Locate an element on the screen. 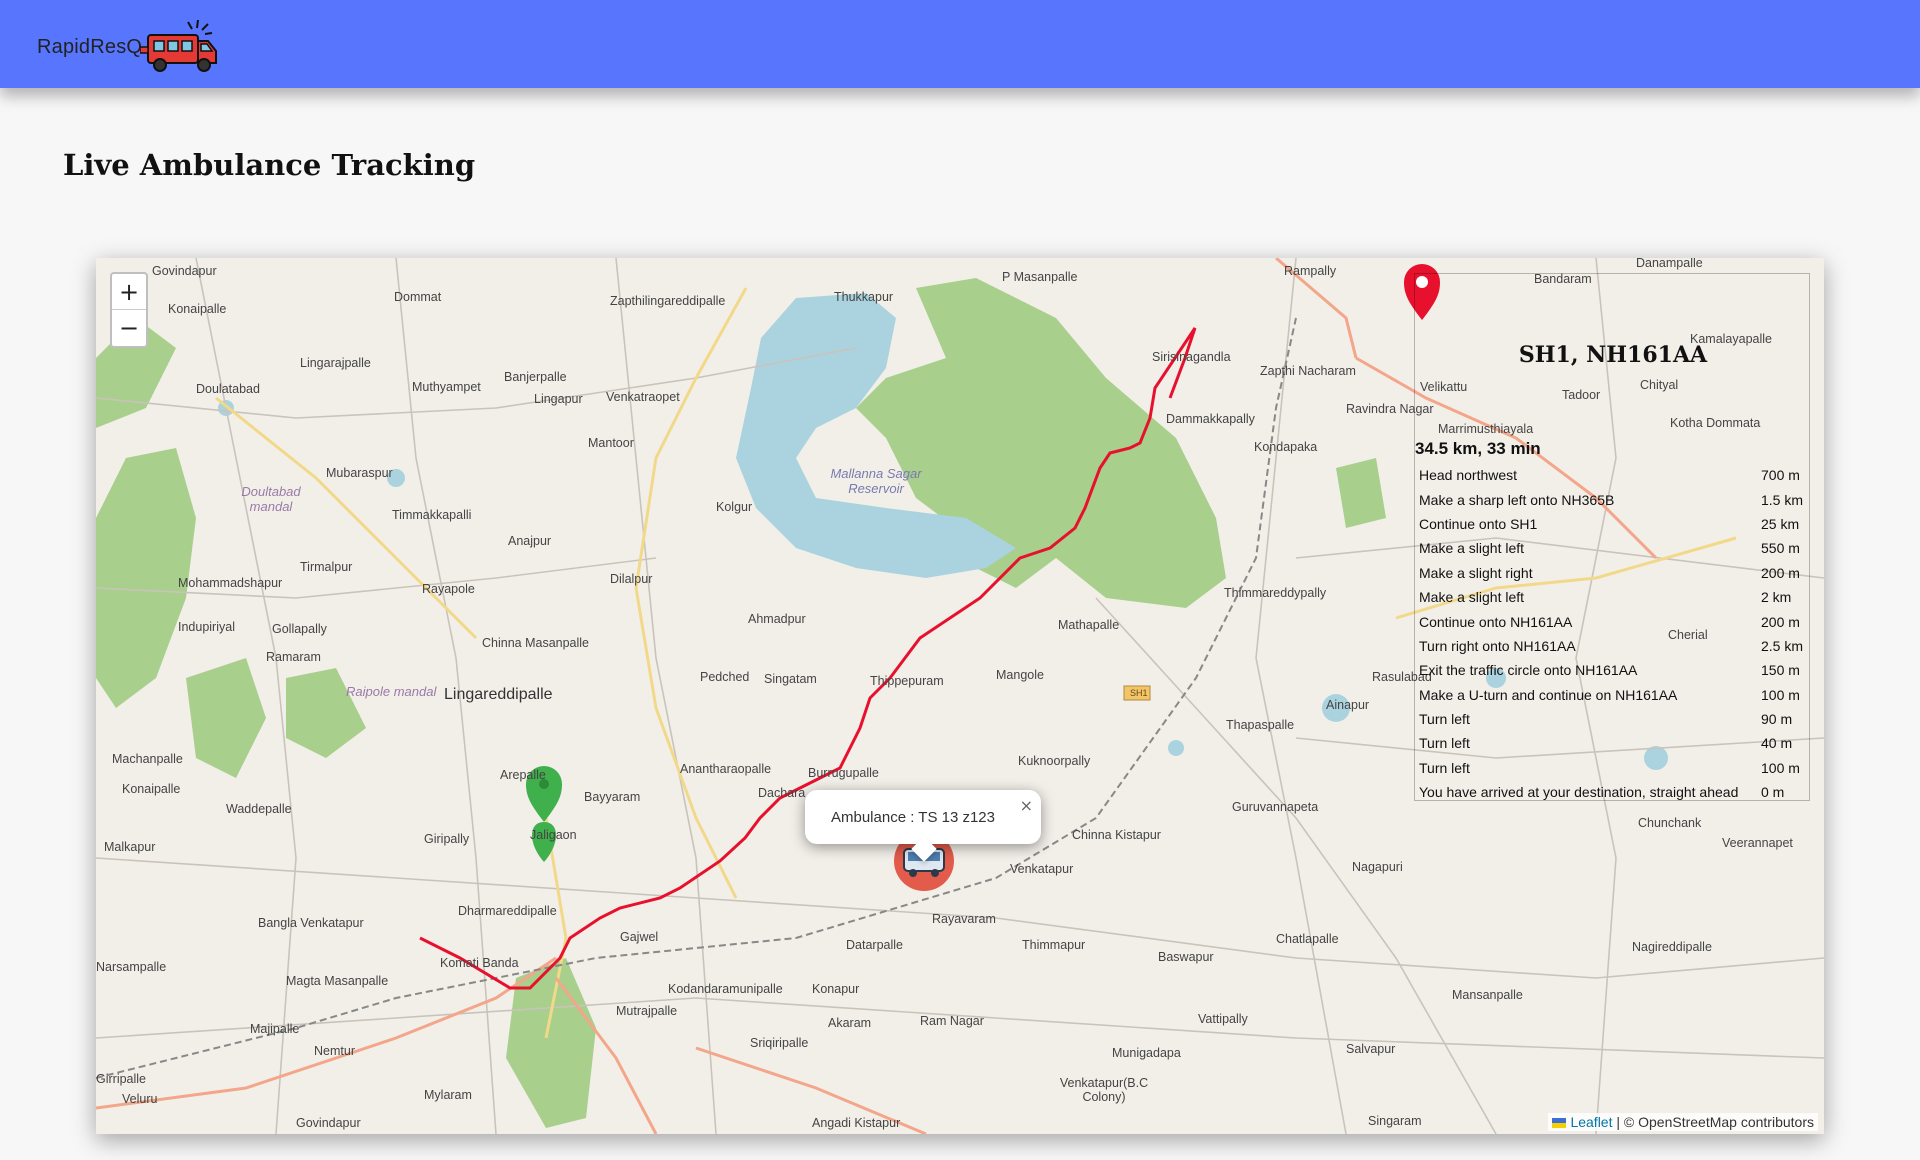  step-instruction: Turn right onto NH161AA is located at coordinates (1497, 645).